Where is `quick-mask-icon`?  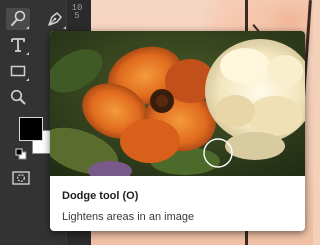
quick-mask-icon is located at coordinates (21, 178).